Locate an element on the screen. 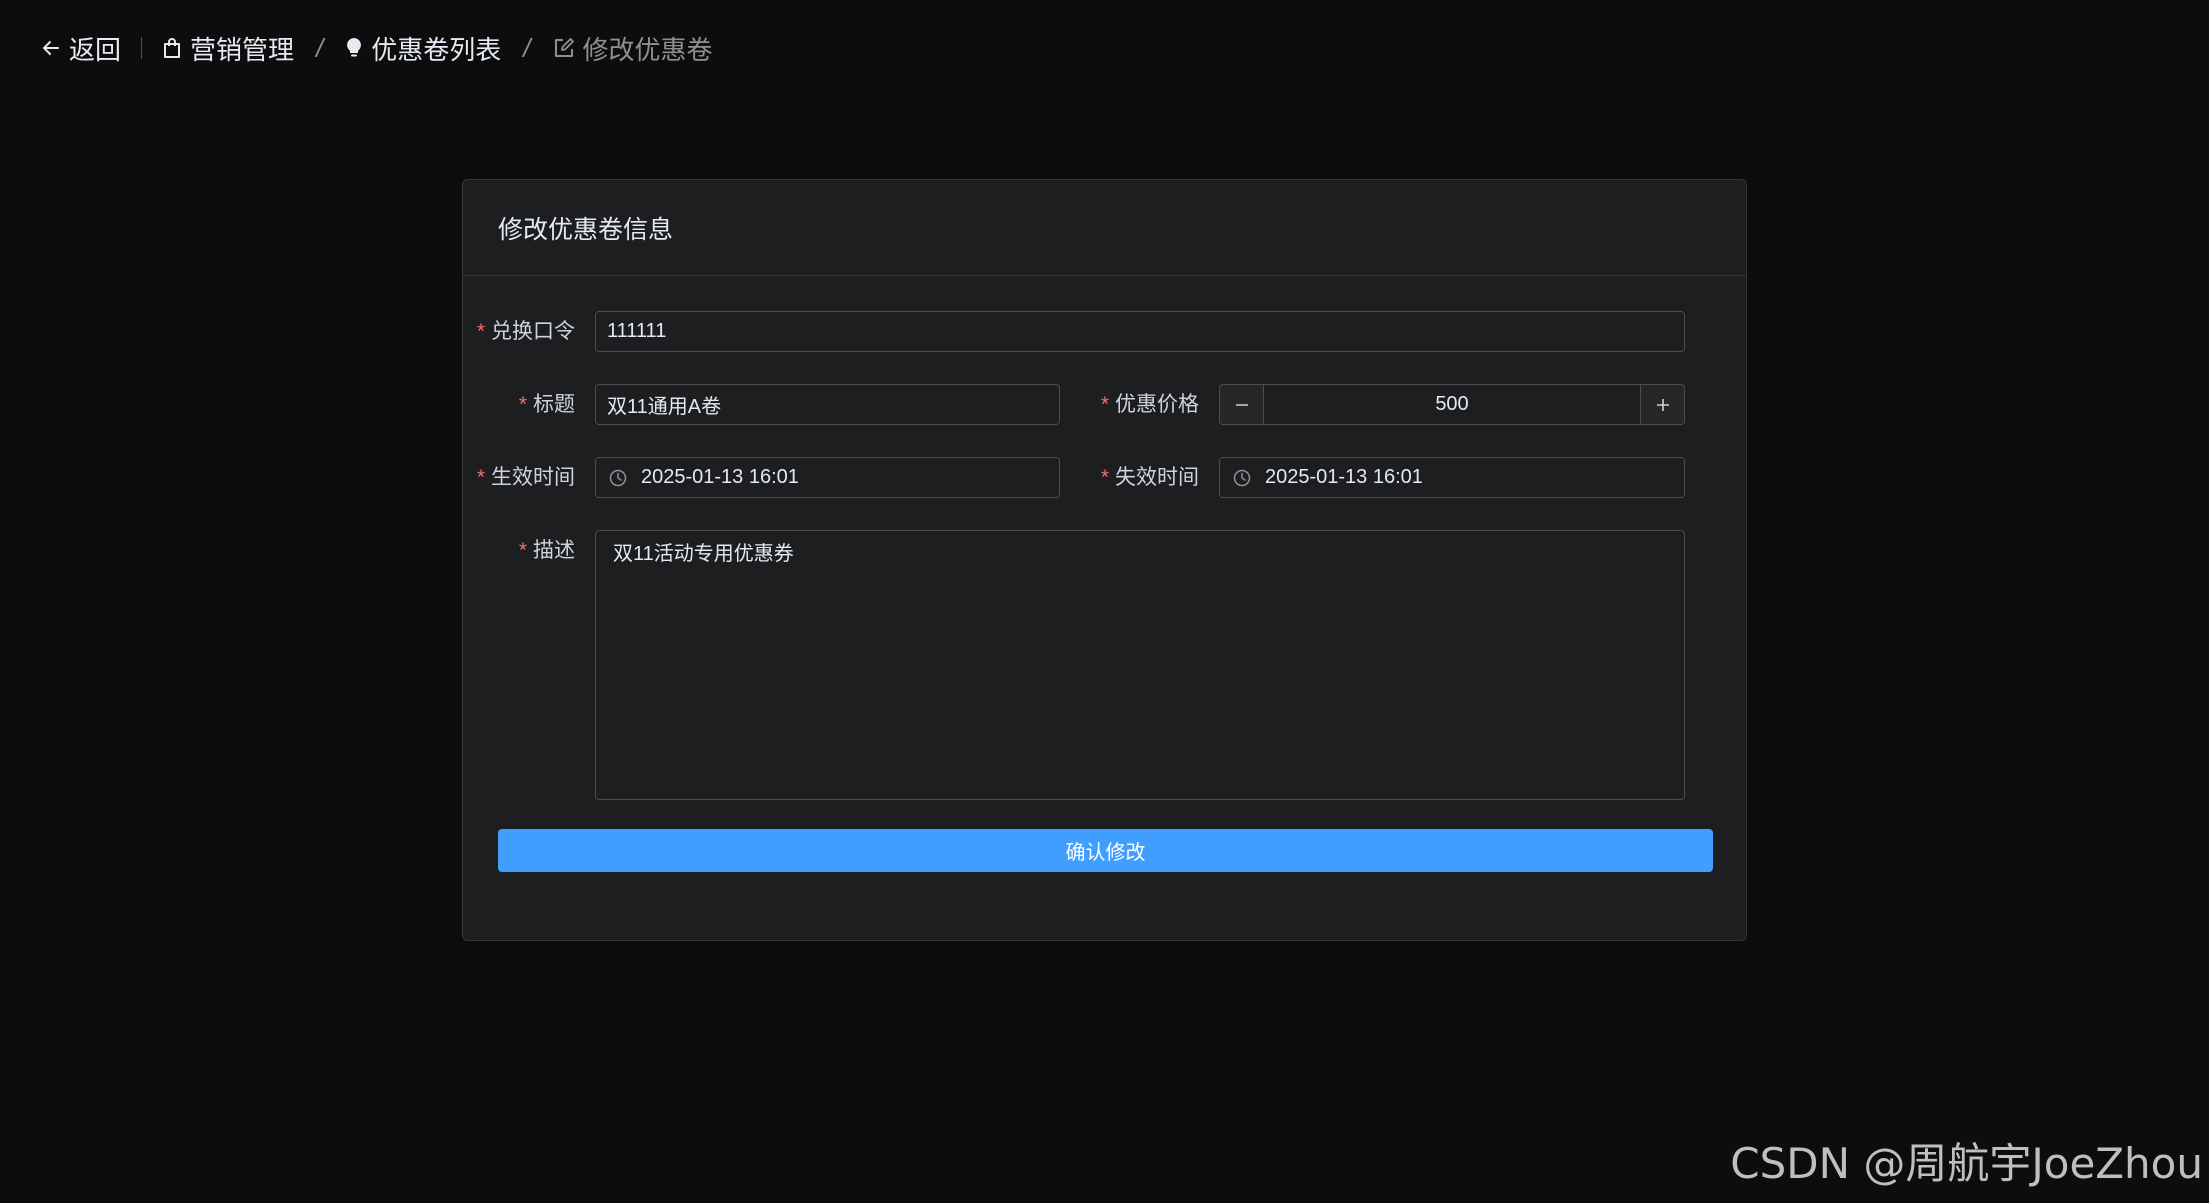 Image resolution: width=2209 pixels, height=1203 pixels. watermark: CSDN @周航宇JoeZhou is located at coordinates (1966, 1163).